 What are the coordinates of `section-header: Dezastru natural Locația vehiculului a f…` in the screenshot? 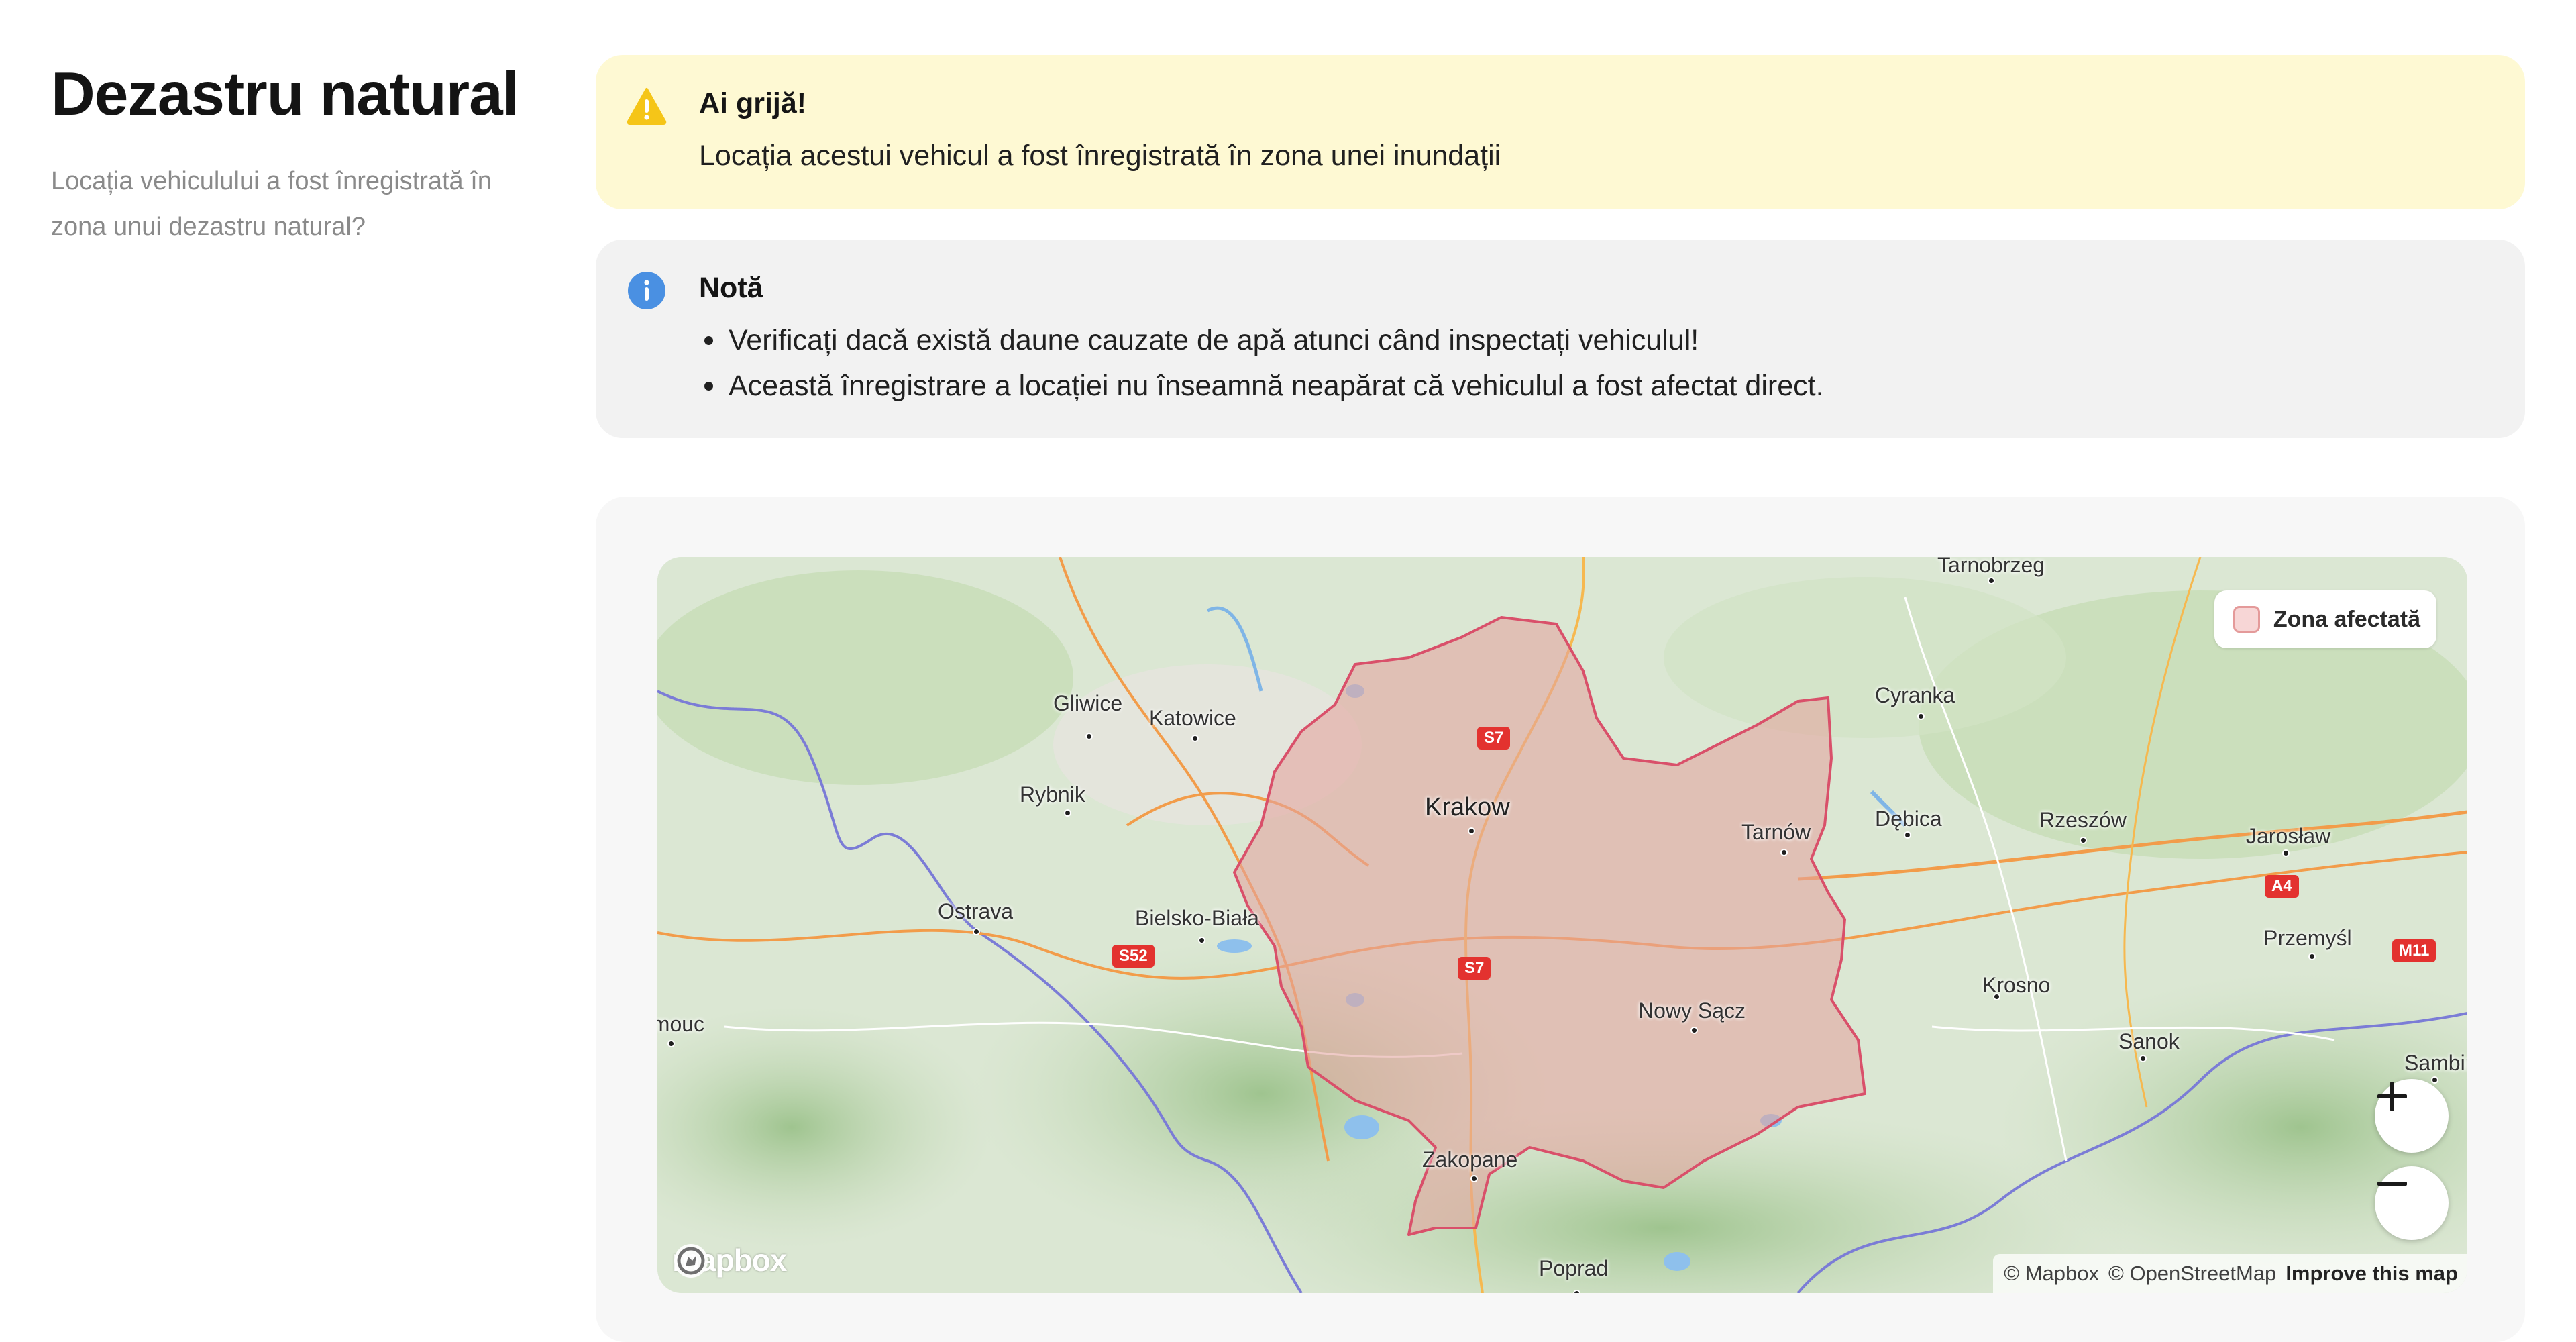 It's located at (292, 154).